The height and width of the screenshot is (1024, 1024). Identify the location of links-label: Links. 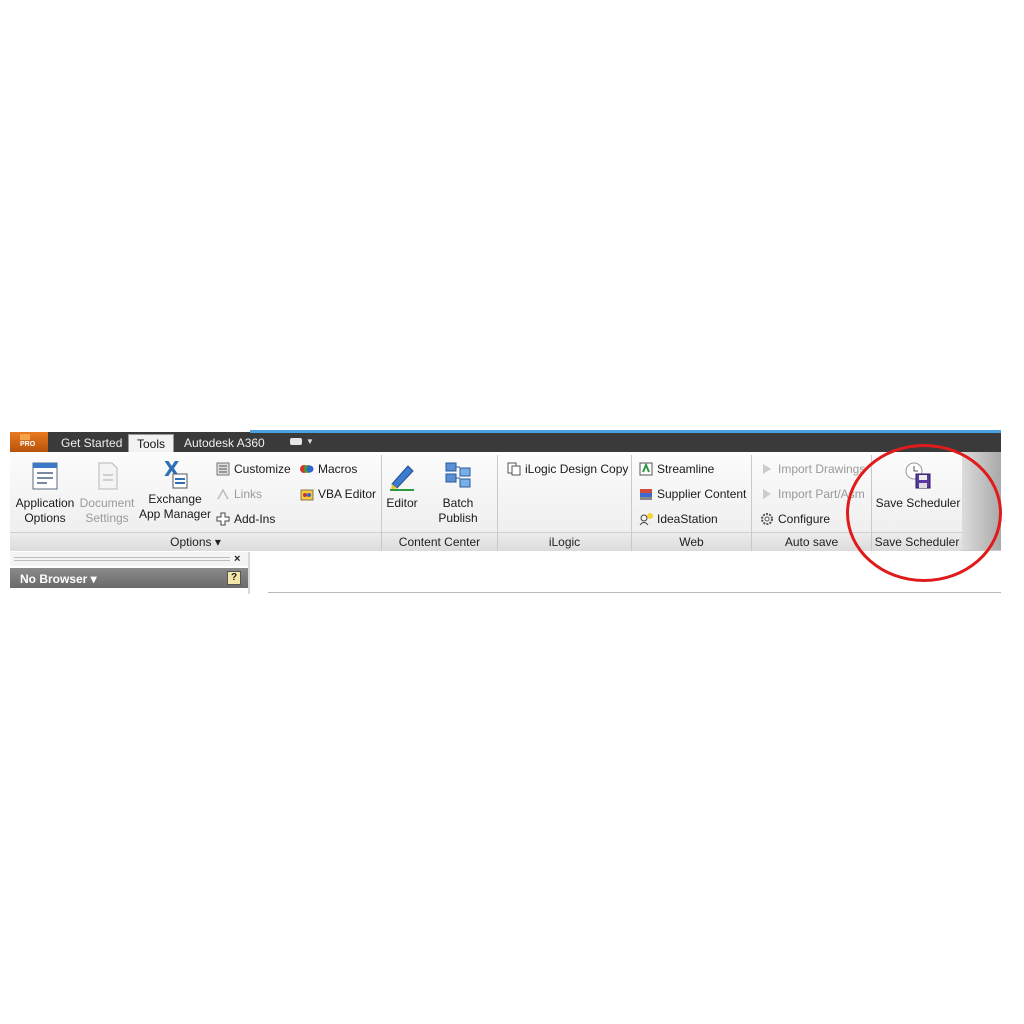
(248, 494).